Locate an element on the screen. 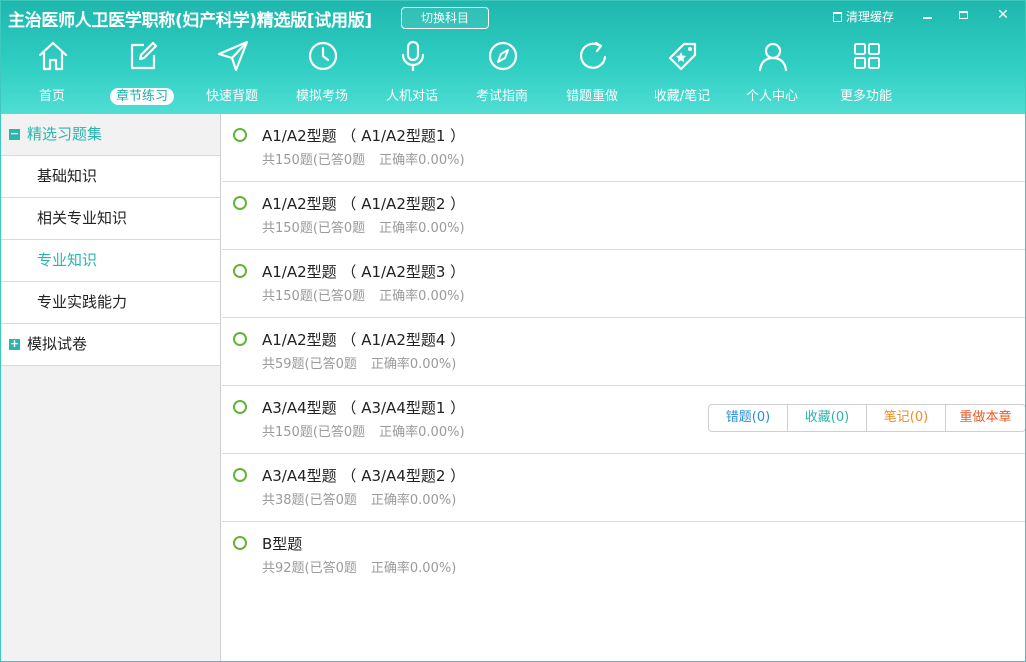  redo-chapter-button: 重做本章 is located at coordinates (985, 418).